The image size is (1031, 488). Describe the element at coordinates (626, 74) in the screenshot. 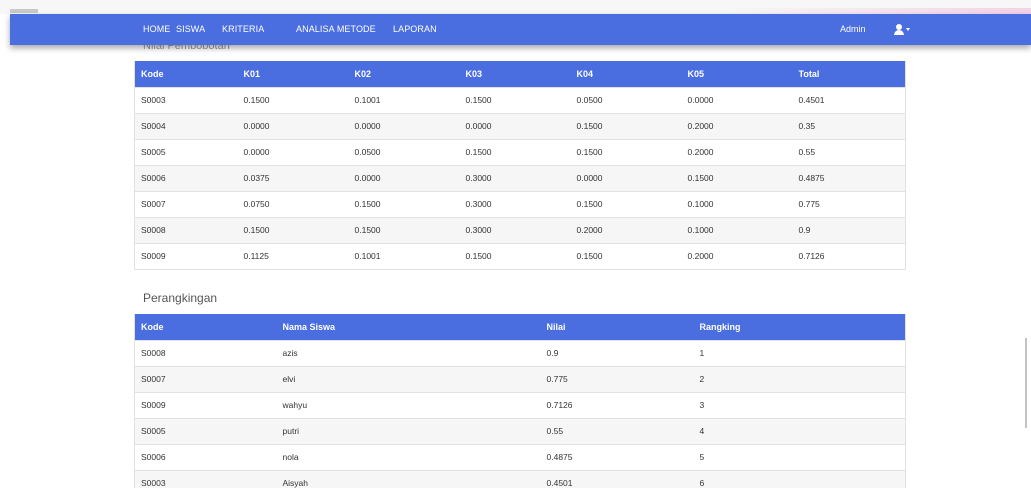

I see `column-header: K04` at that location.